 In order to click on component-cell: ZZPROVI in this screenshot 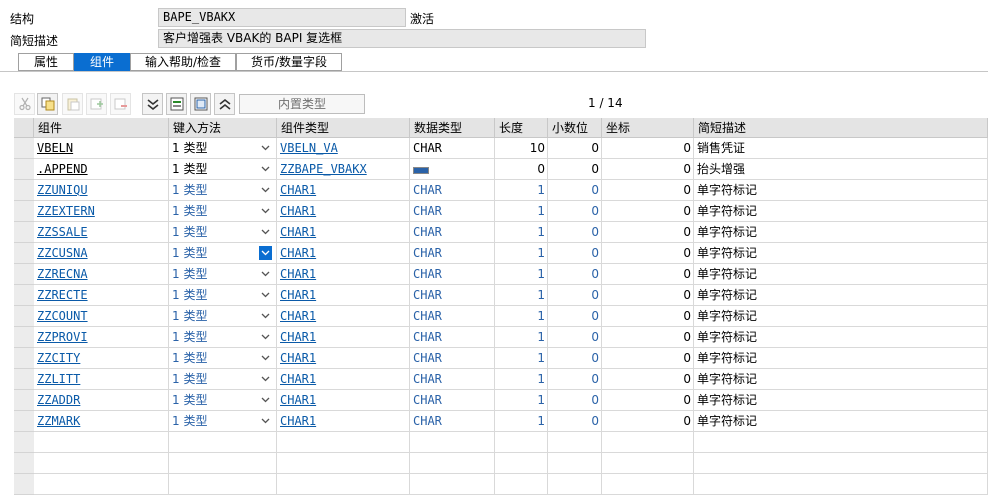, I will do `click(101, 337)`.